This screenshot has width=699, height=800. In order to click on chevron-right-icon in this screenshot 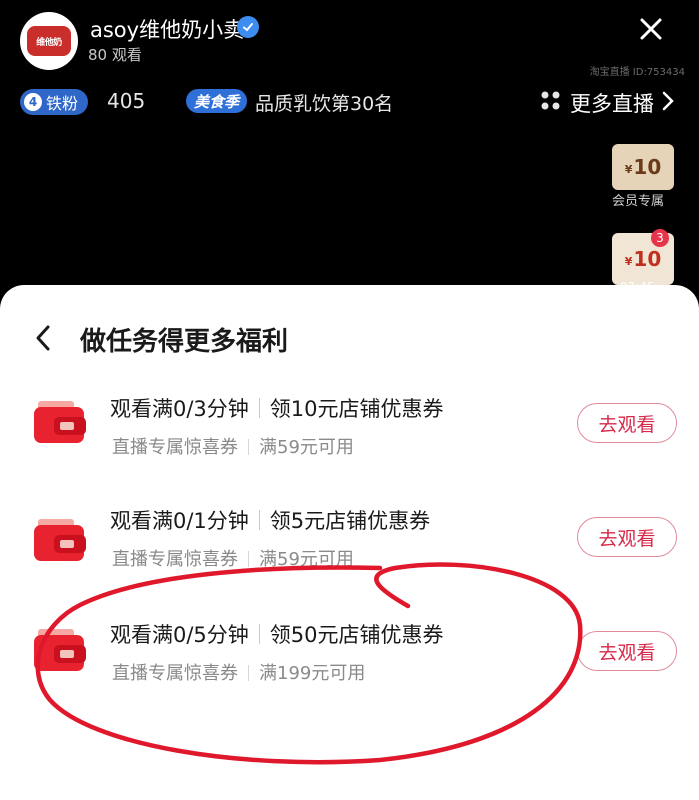, I will do `click(668, 103)`.